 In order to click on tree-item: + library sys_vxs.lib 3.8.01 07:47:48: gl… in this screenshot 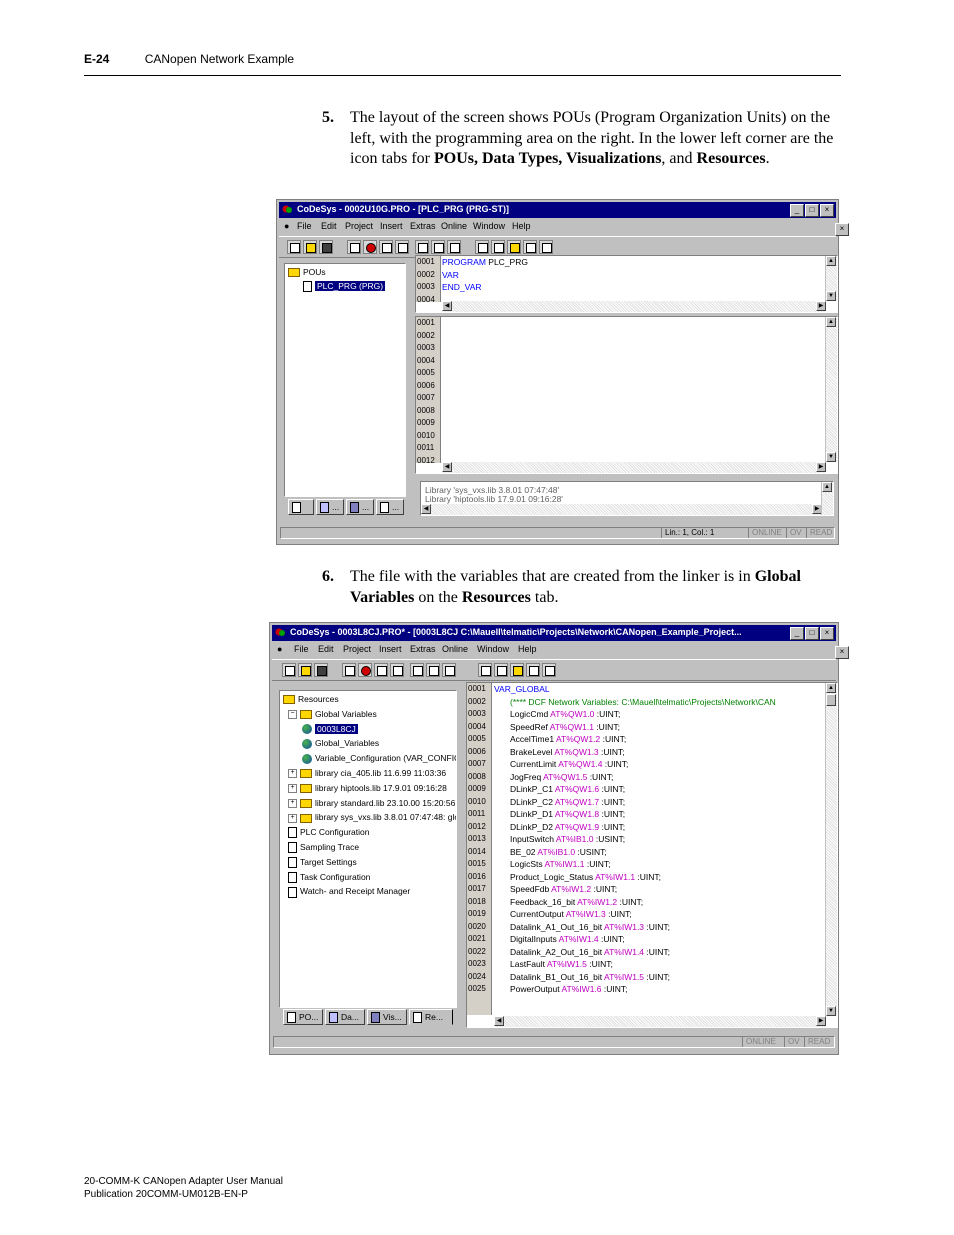, I will do `click(372, 817)`.